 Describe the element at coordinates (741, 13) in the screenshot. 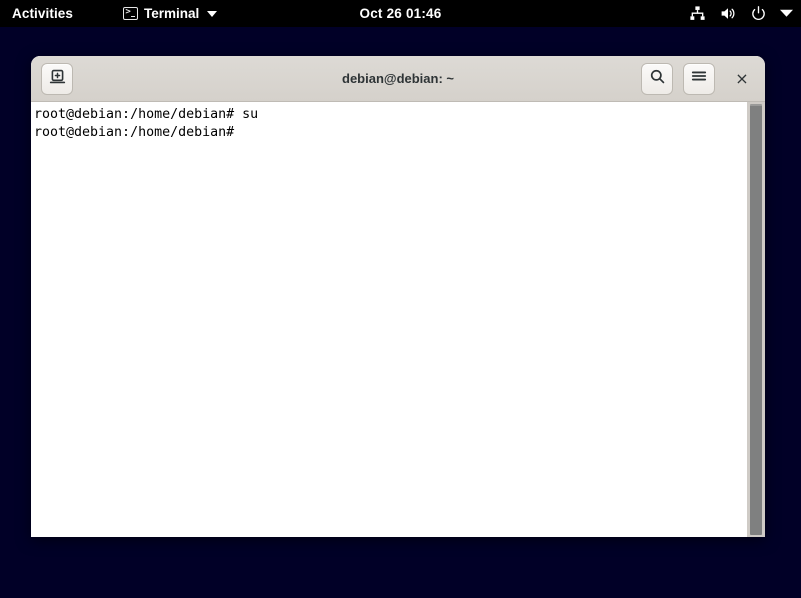

I see `status-area` at that location.